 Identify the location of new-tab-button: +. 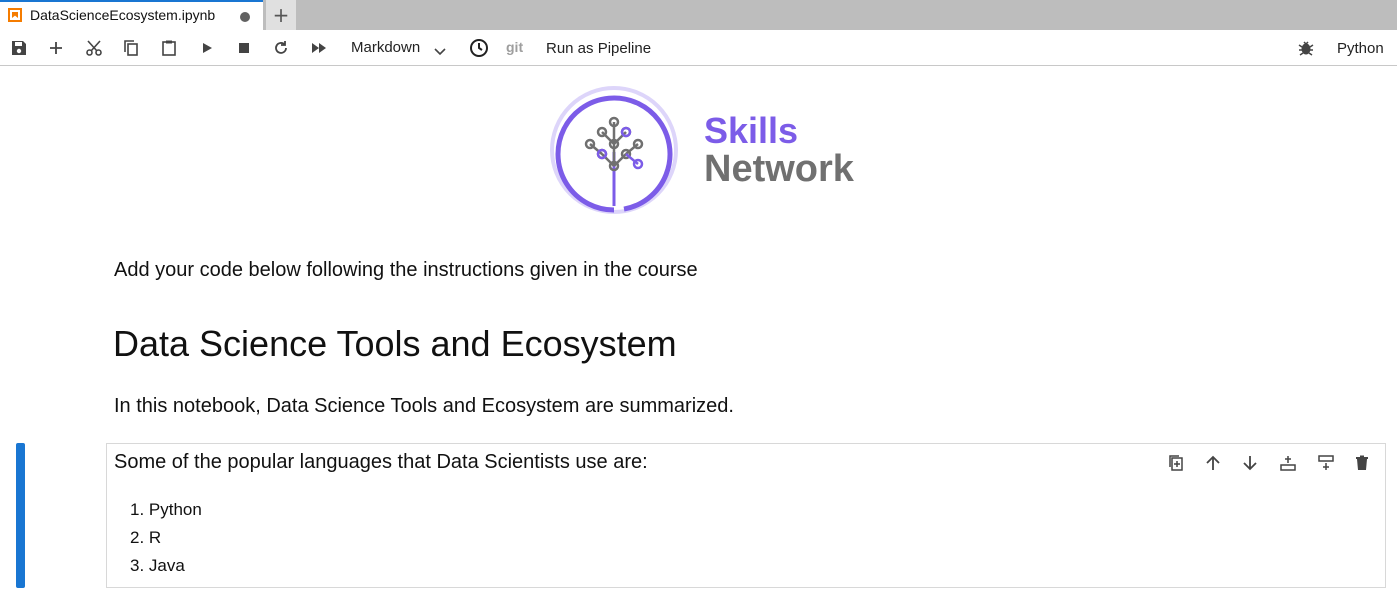
(281, 15).